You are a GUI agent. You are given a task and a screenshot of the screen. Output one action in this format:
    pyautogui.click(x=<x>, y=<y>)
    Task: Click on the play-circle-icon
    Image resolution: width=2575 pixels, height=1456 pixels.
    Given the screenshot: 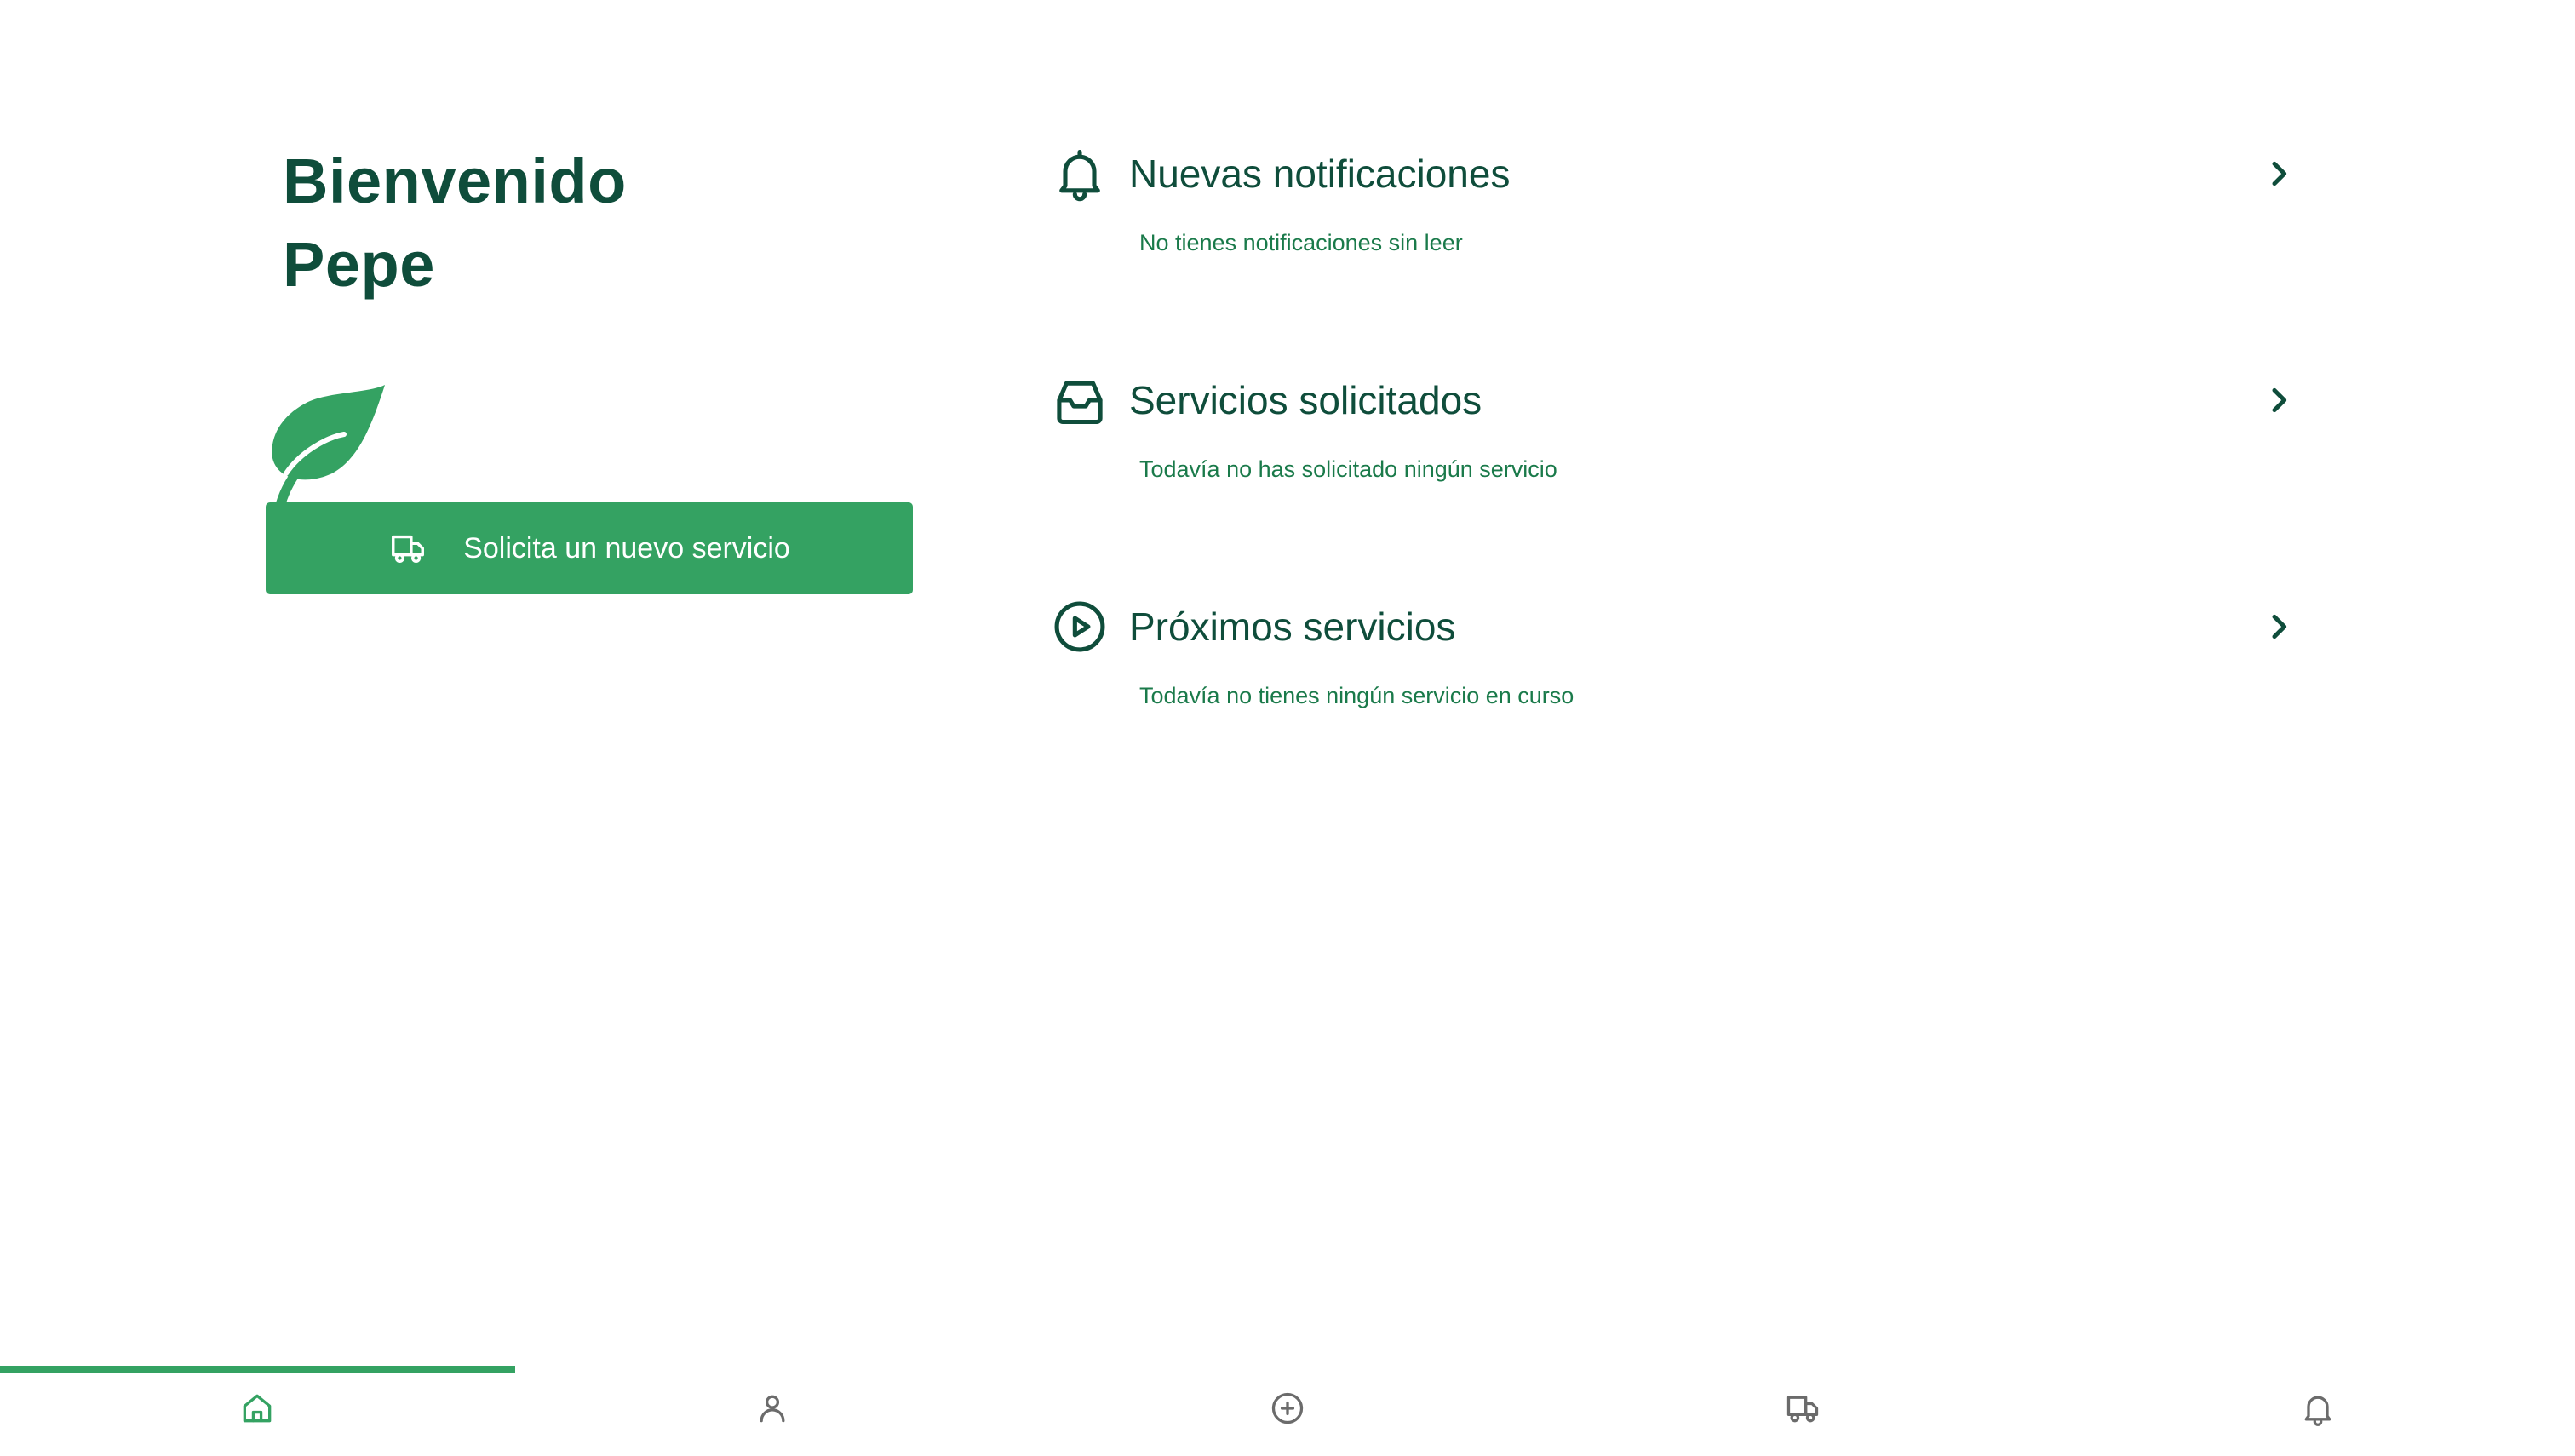 What is the action you would take?
    pyautogui.click(x=1080, y=627)
    